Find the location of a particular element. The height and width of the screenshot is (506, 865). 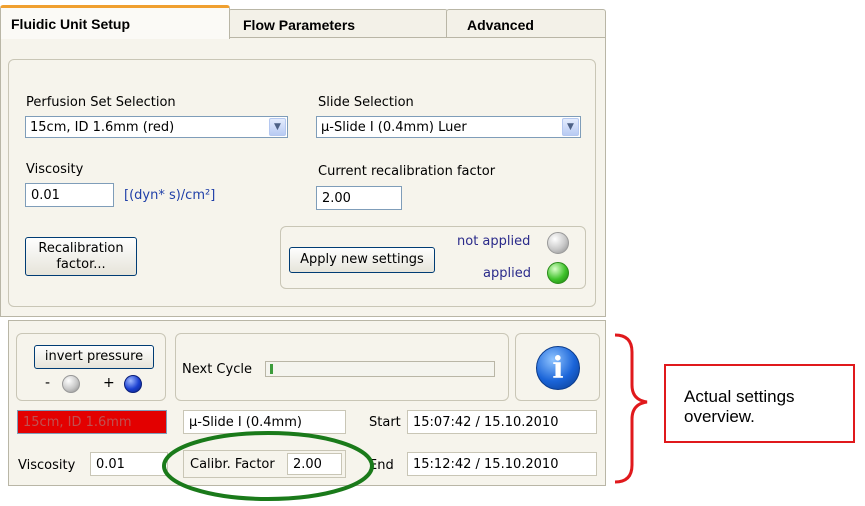

green-highlight-ellipse is located at coordinates (268, 466).